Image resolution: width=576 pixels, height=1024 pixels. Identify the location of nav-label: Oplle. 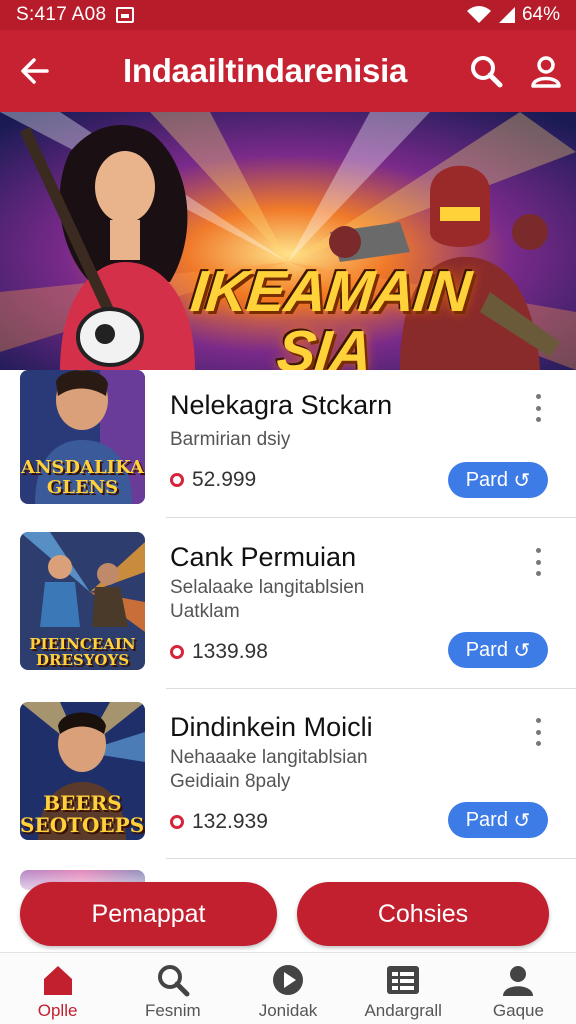
(57, 1010).